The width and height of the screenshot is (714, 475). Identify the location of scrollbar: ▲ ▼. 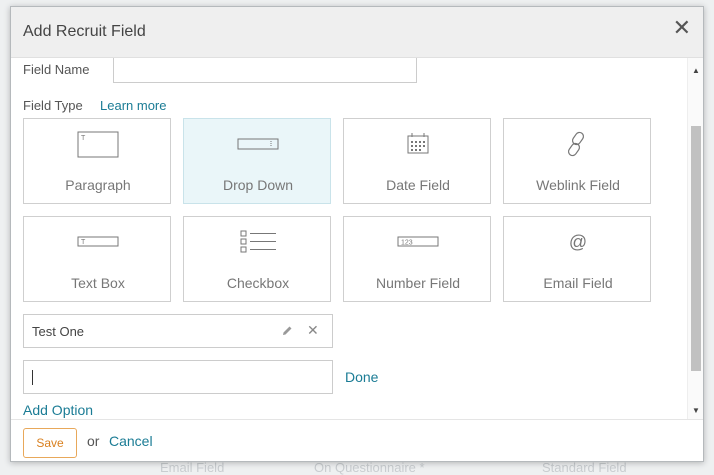
(695, 238).